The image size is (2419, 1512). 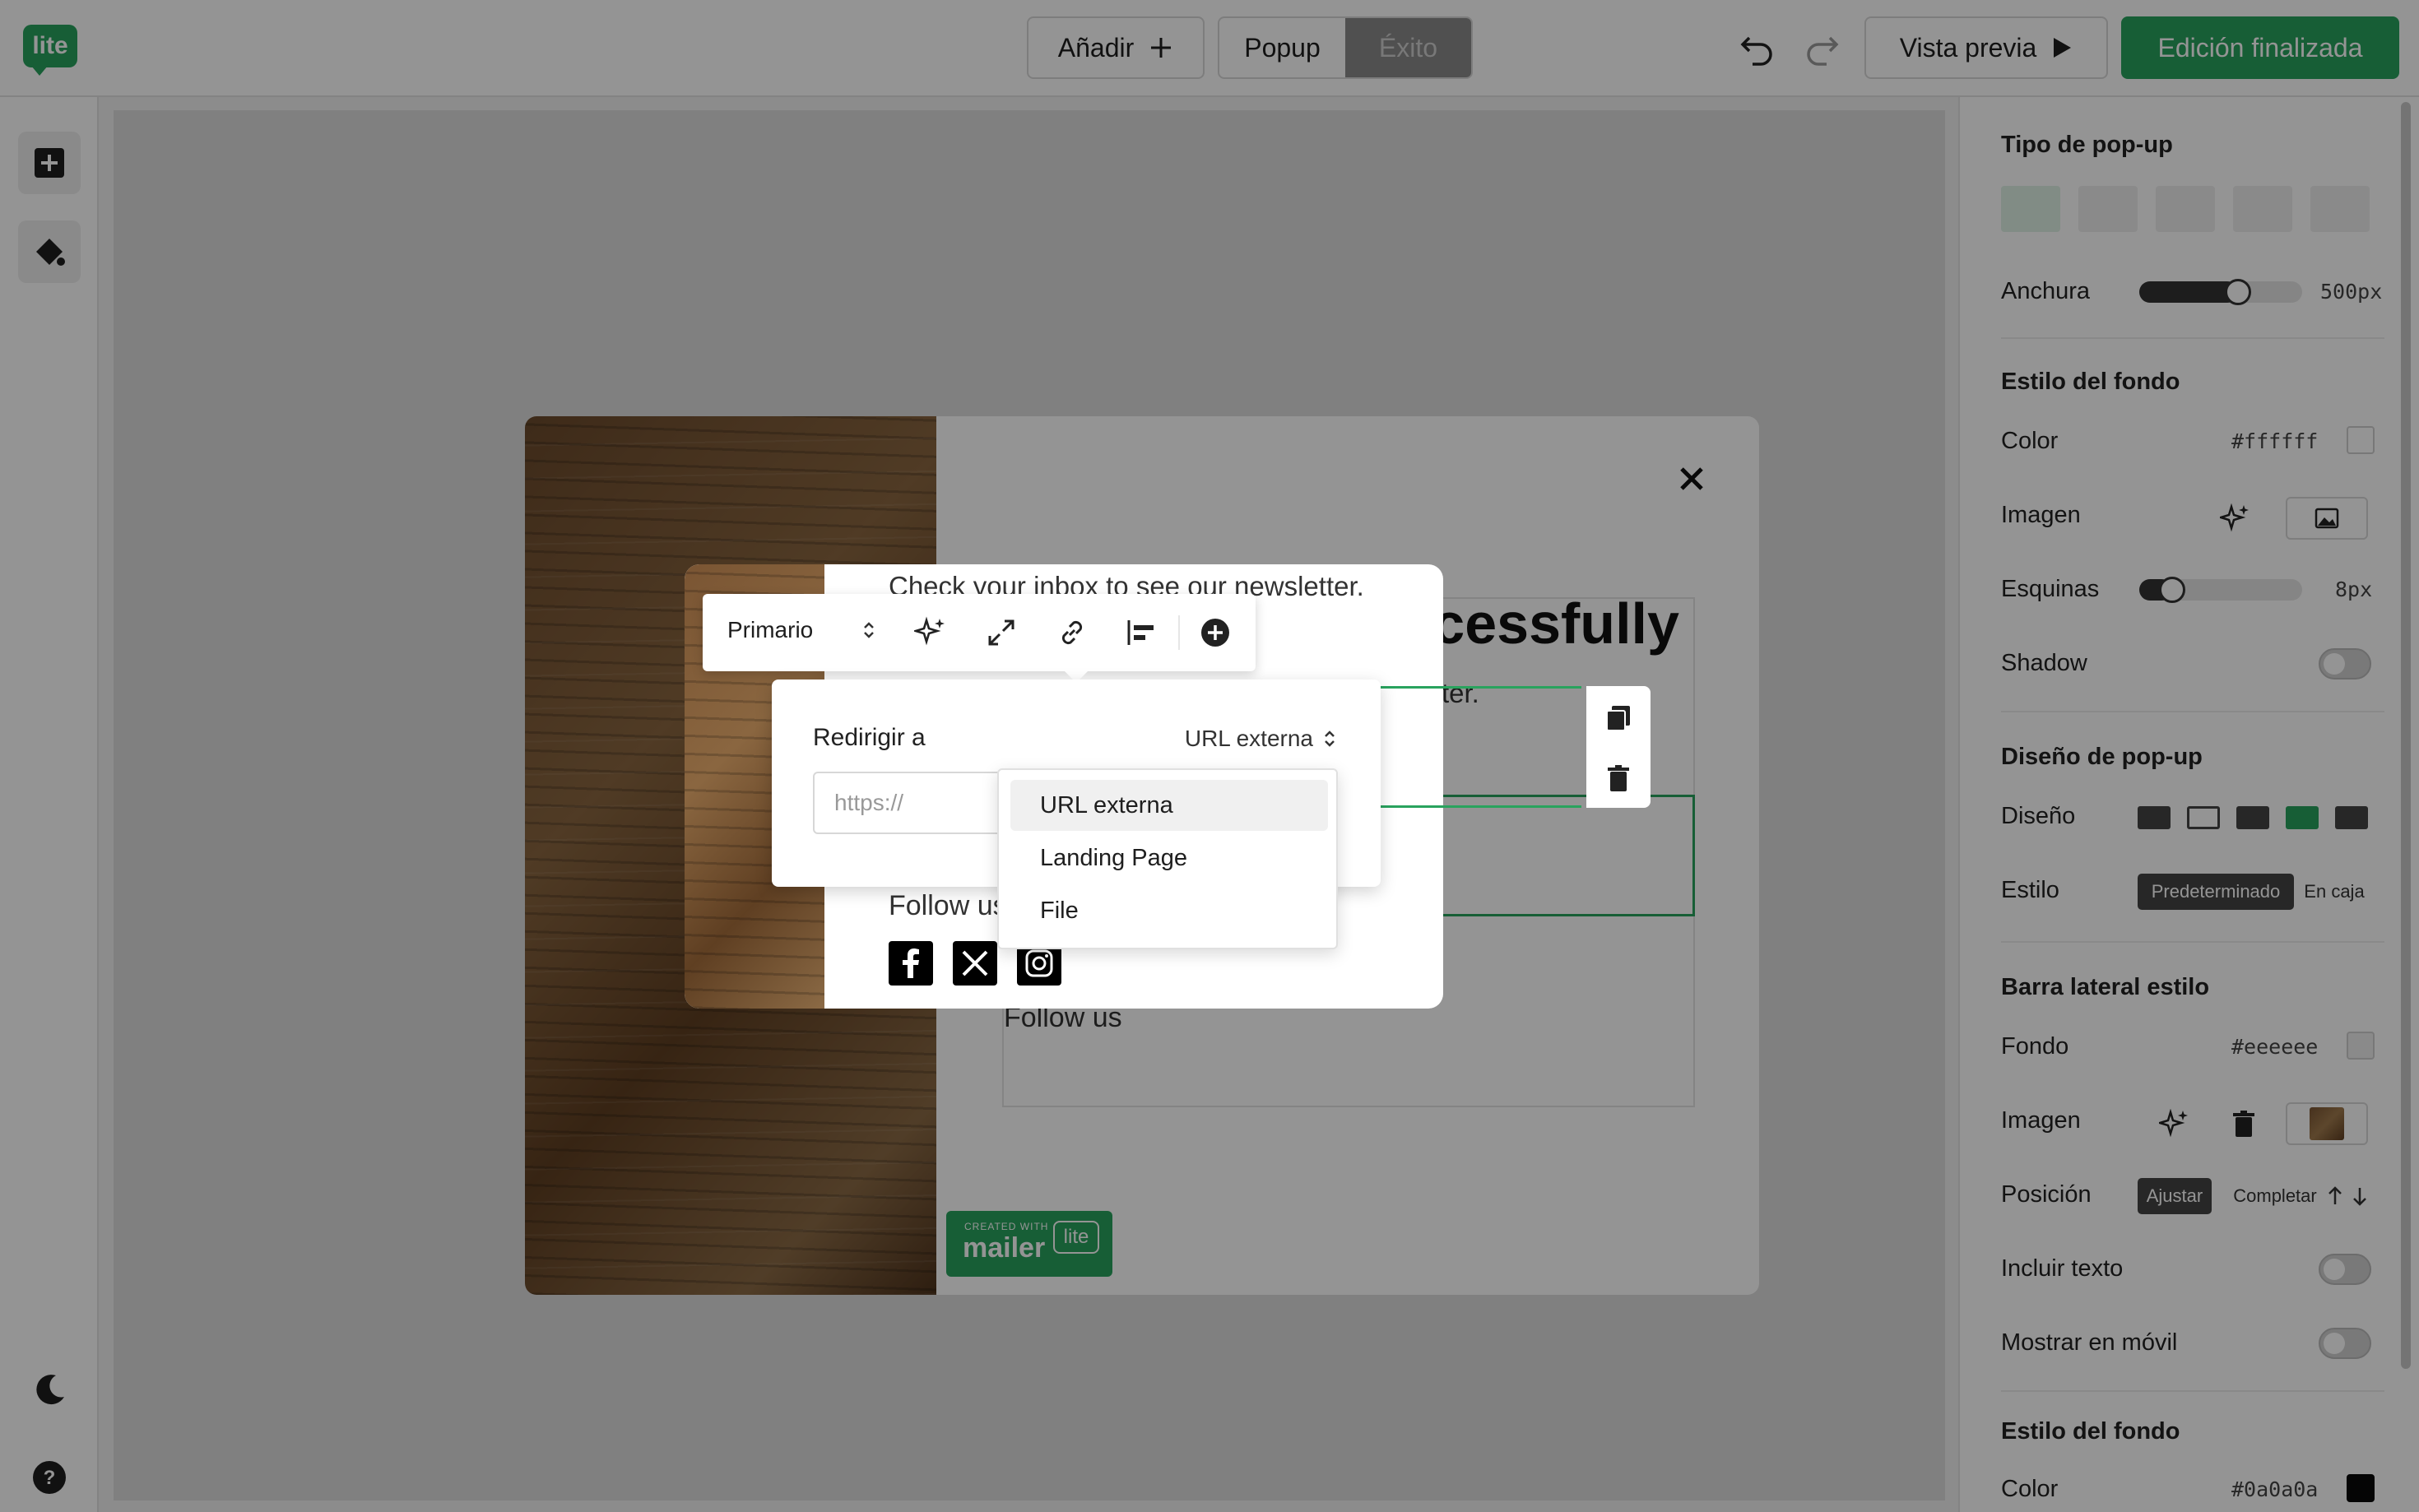 What do you see at coordinates (869, 737) in the screenshot?
I see `redirect-label: Redirigir a` at bounding box center [869, 737].